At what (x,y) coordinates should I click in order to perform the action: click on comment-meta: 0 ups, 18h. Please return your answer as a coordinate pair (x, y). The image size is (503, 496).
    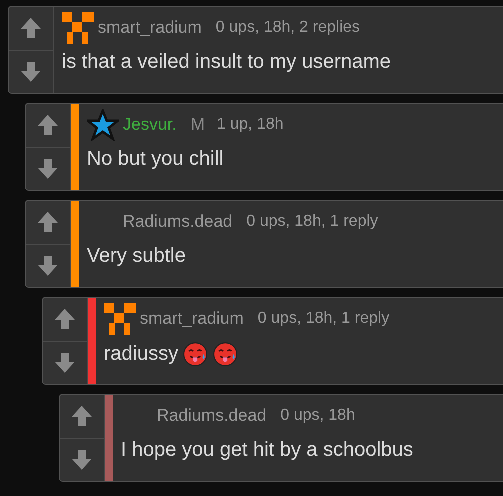
    Looking at the image, I should click on (318, 416).